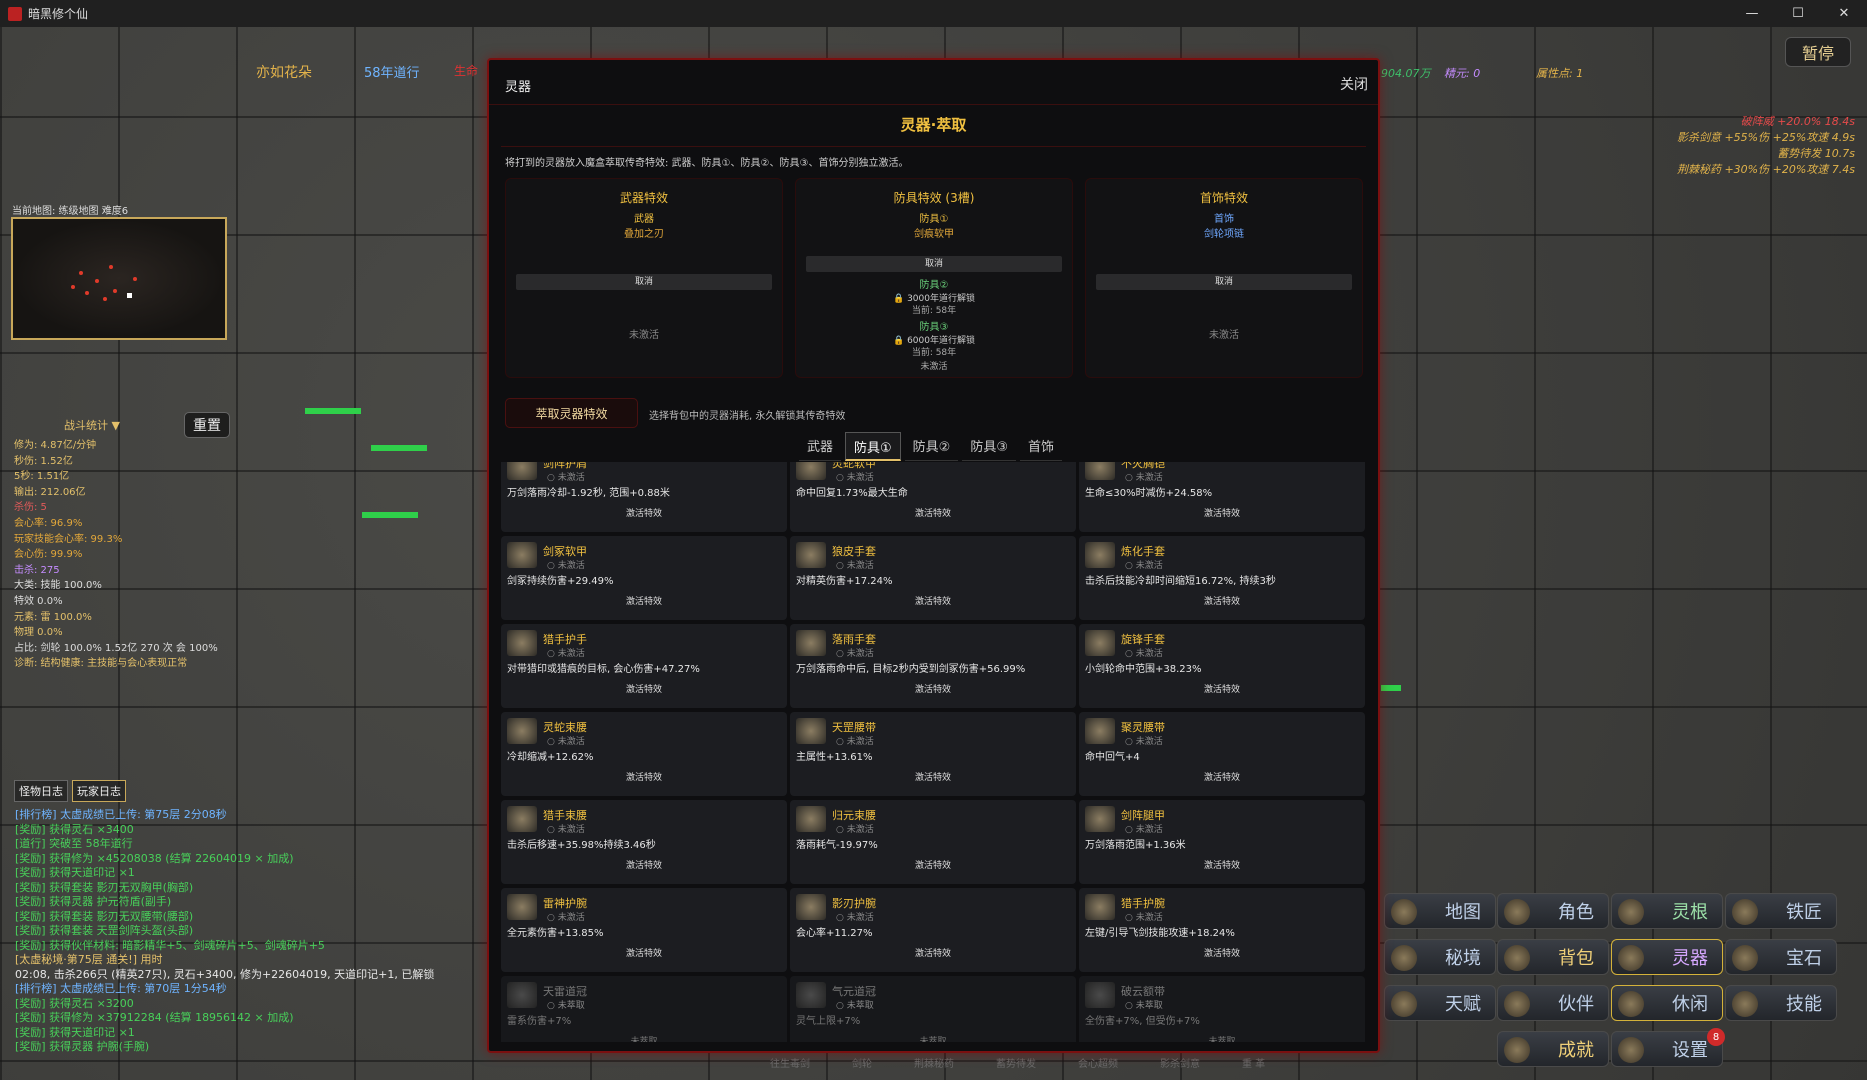  What do you see at coordinates (170, 945) in the screenshot?
I see `log-line: [奖励] 获得伙伴材料: 暗影精华+5、剑魂碎片+5、剑魂碎片+5` at bounding box center [170, 945].